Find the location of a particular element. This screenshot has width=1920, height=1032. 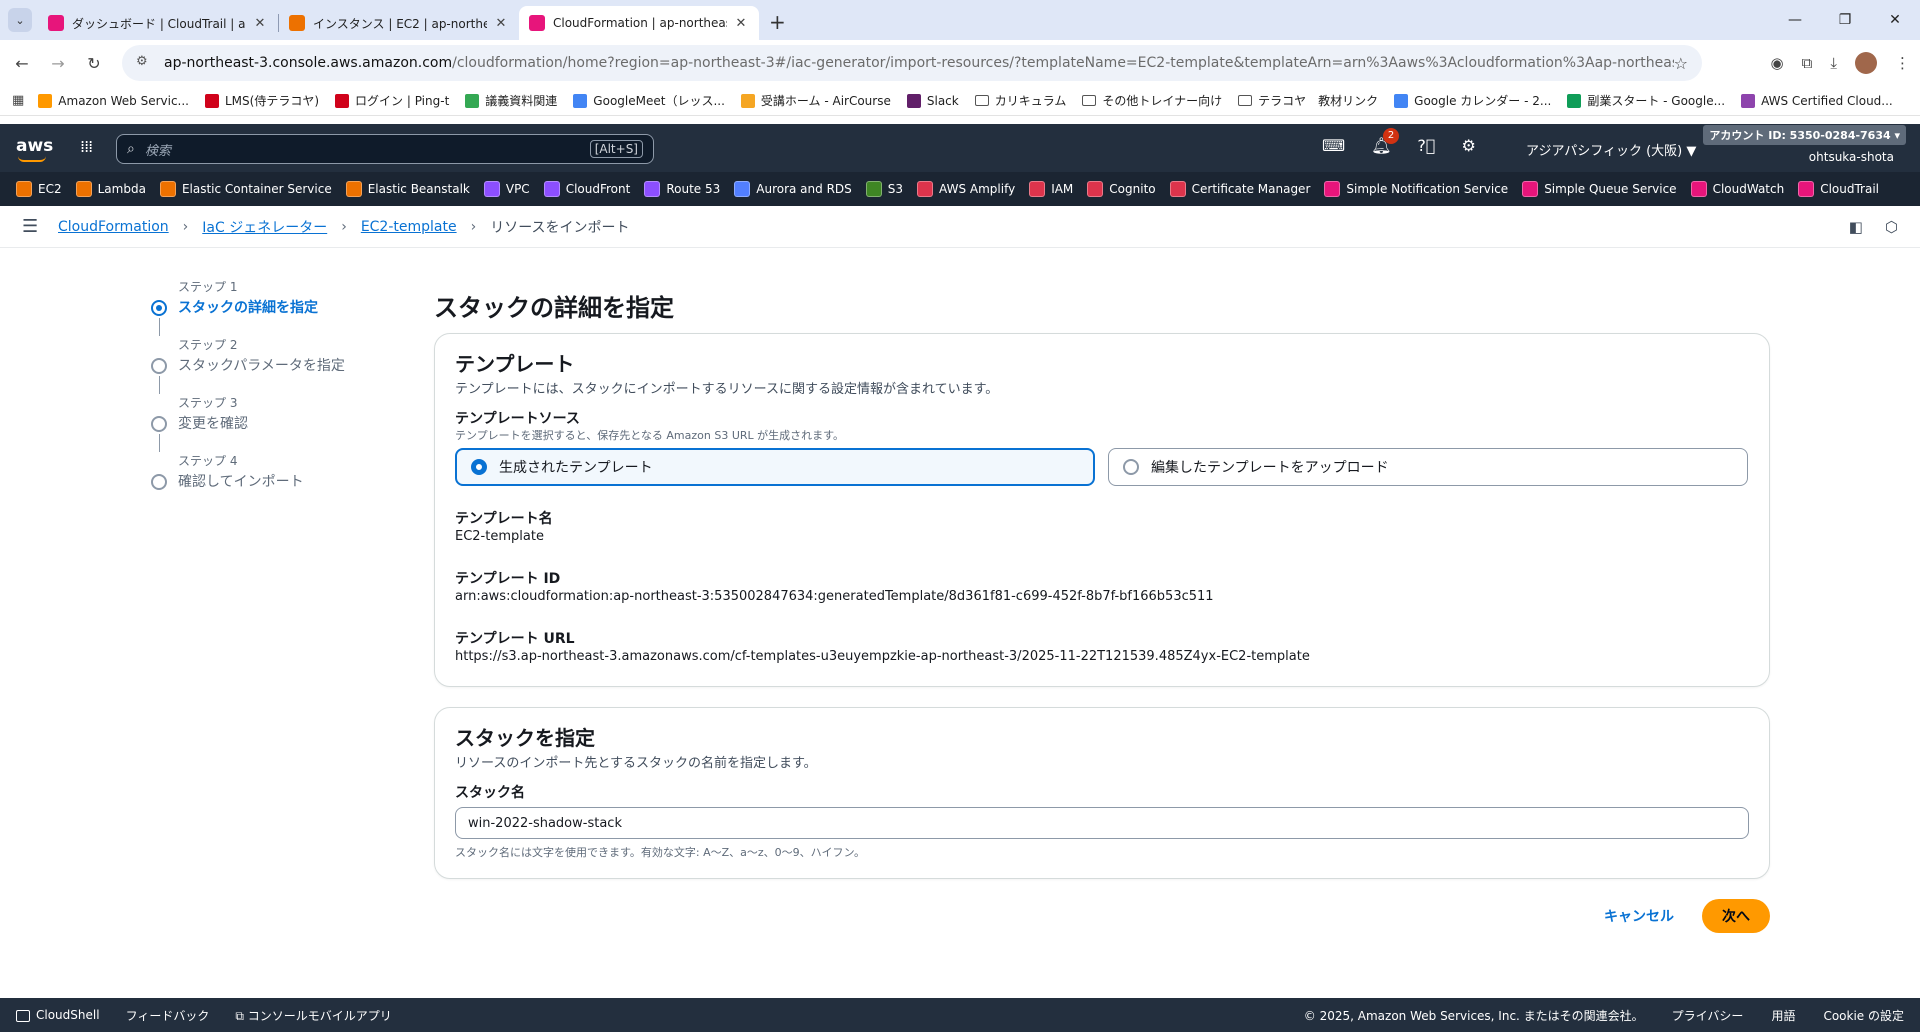

forward-icon: → is located at coordinates (58, 63).